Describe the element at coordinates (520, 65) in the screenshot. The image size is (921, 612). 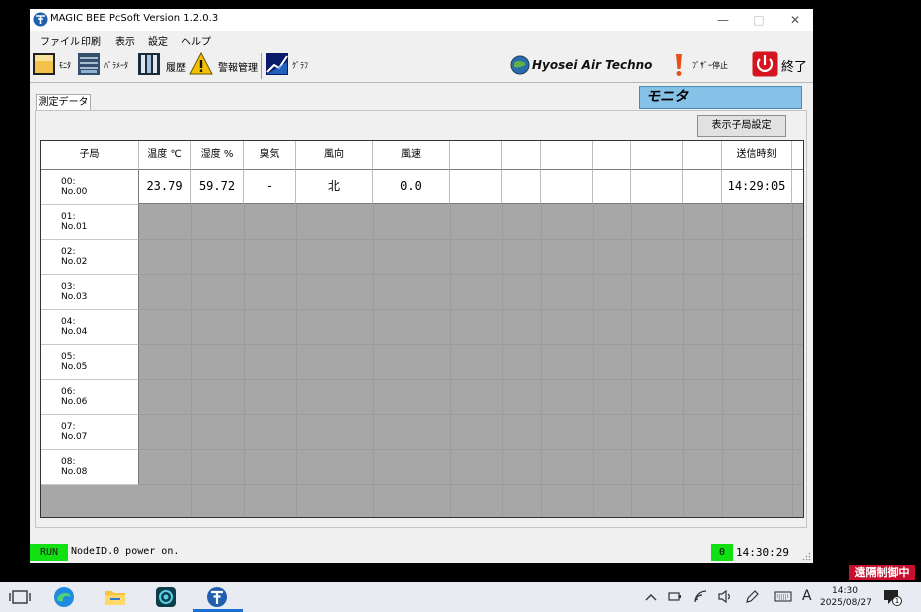
I see `globe-logo-icon` at that location.